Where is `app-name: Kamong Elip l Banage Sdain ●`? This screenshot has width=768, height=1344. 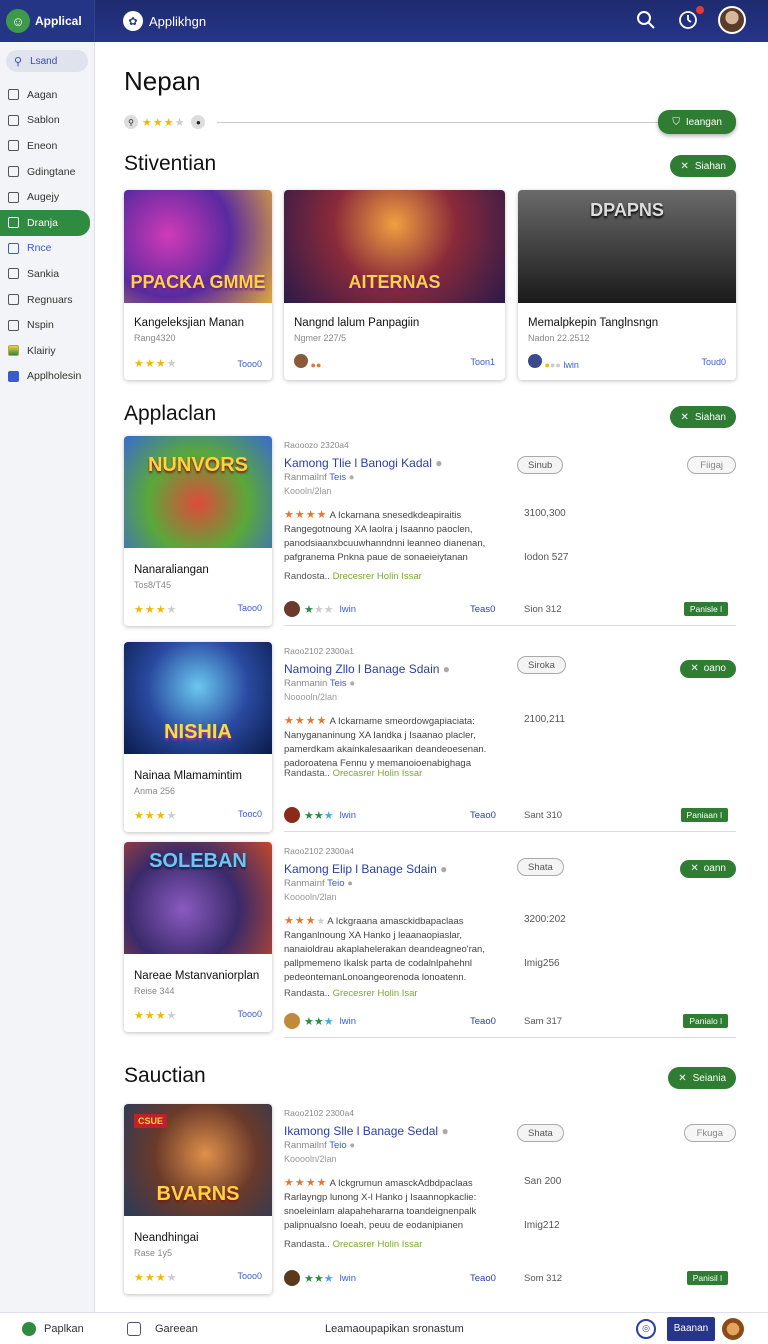 app-name: Kamong Elip l Banage Sdain ● is located at coordinates (365, 869).